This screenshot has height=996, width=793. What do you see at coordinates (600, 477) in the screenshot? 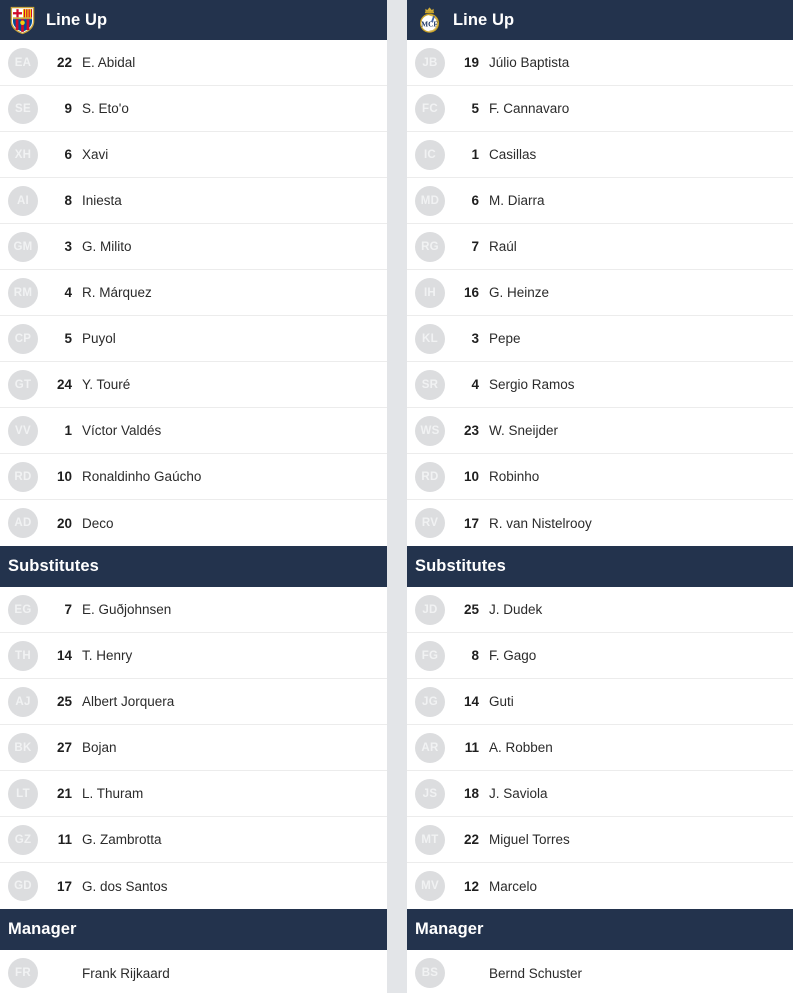
I see `lineup-row-away-9: RD 10 Robinho` at bounding box center [600, 477].